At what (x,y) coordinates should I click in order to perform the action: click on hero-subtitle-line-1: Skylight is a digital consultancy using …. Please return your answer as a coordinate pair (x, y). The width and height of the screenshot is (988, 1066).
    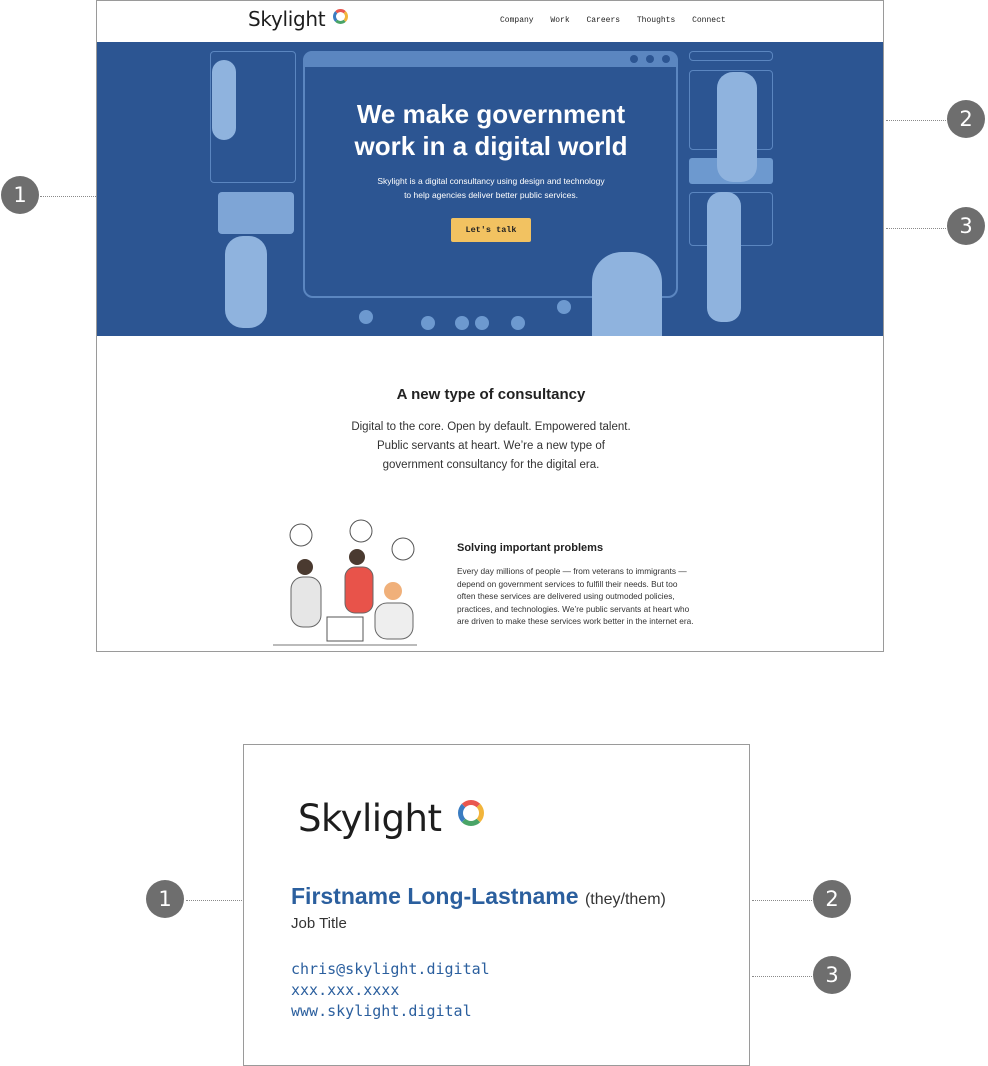
    Looking at the image, I should click on (491, 181).